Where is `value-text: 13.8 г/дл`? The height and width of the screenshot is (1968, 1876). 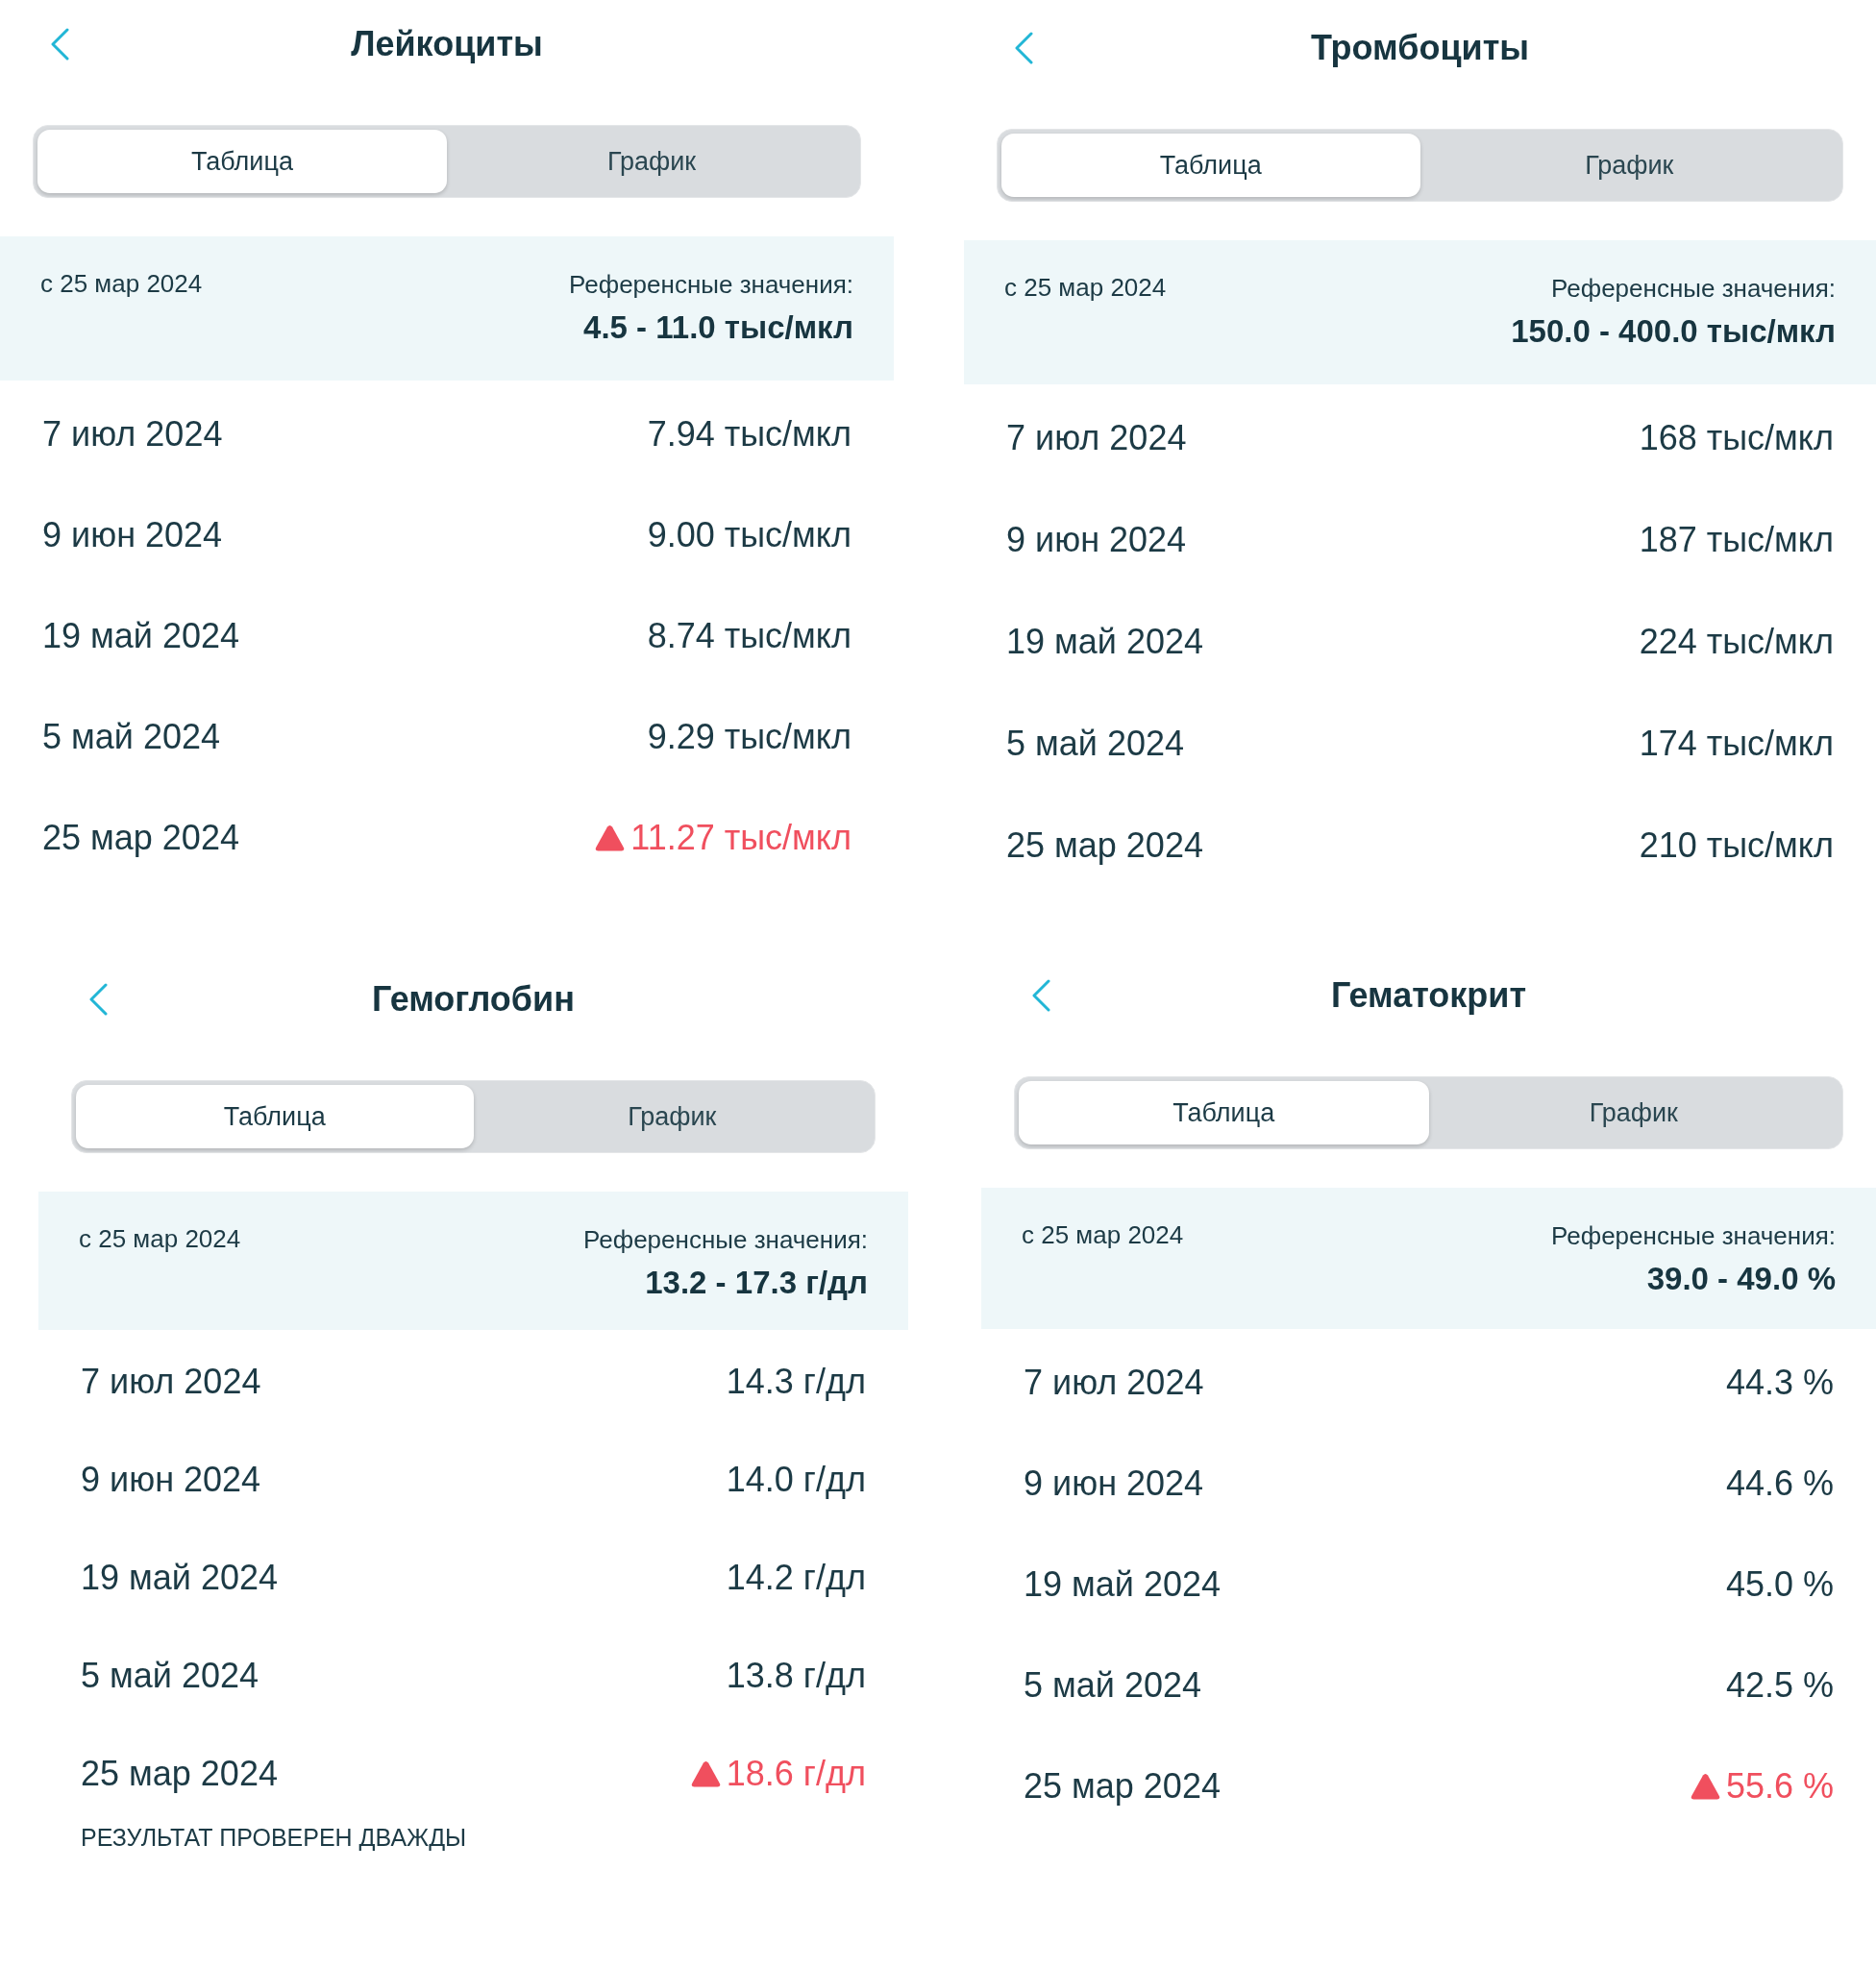 value-text: 13.8 г/дл is located at coordinates (796, 1676).